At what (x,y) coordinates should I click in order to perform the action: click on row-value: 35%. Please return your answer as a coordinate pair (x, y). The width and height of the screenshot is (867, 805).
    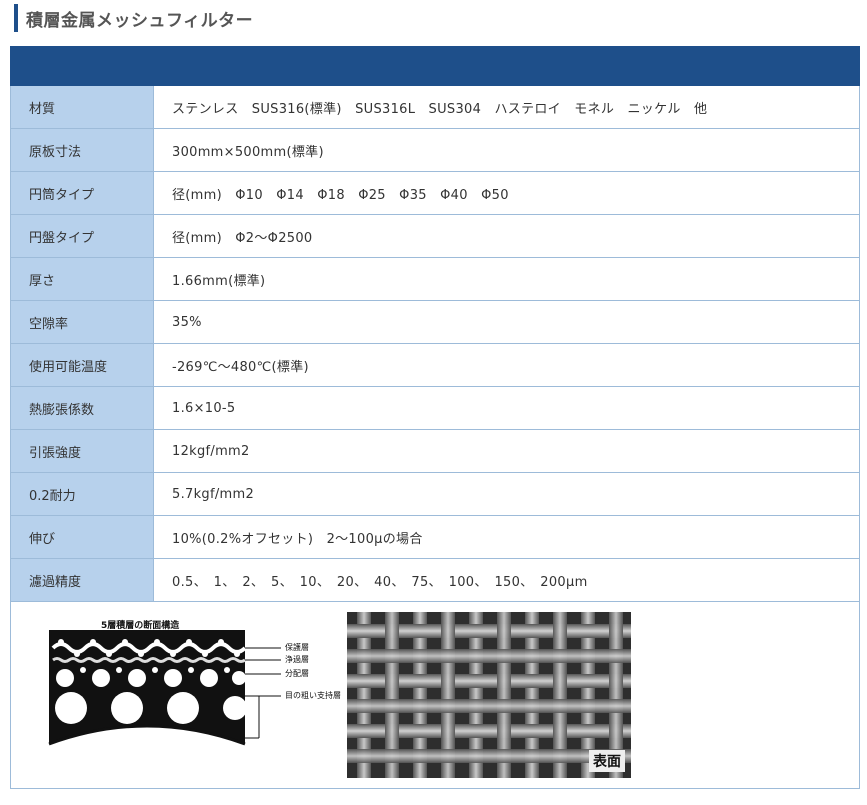
    Looking at the image, I should click on (506, 322).